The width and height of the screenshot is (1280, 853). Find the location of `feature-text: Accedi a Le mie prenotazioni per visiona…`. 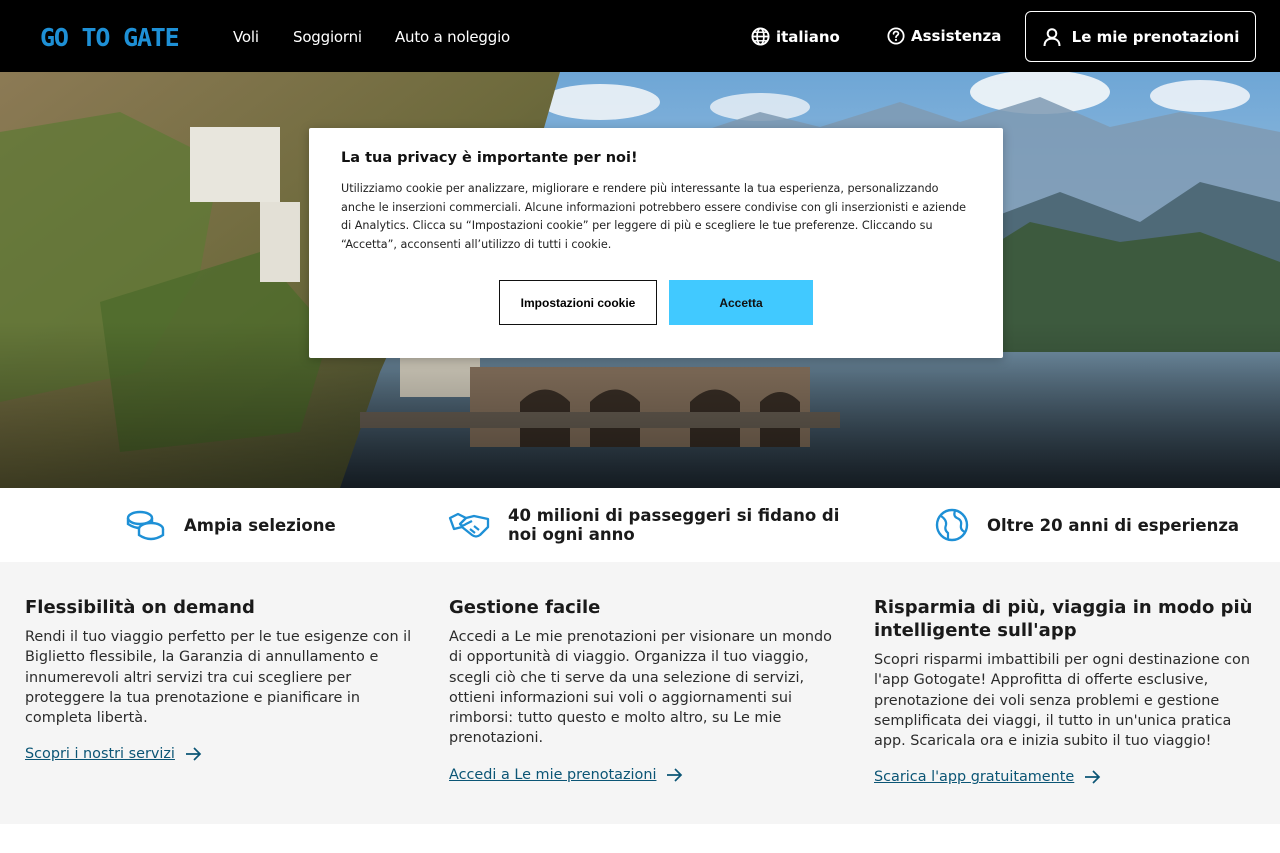

feature-text: Accedi a Le mie prenotazioni per visiona… is located at coordinates (640, 688).